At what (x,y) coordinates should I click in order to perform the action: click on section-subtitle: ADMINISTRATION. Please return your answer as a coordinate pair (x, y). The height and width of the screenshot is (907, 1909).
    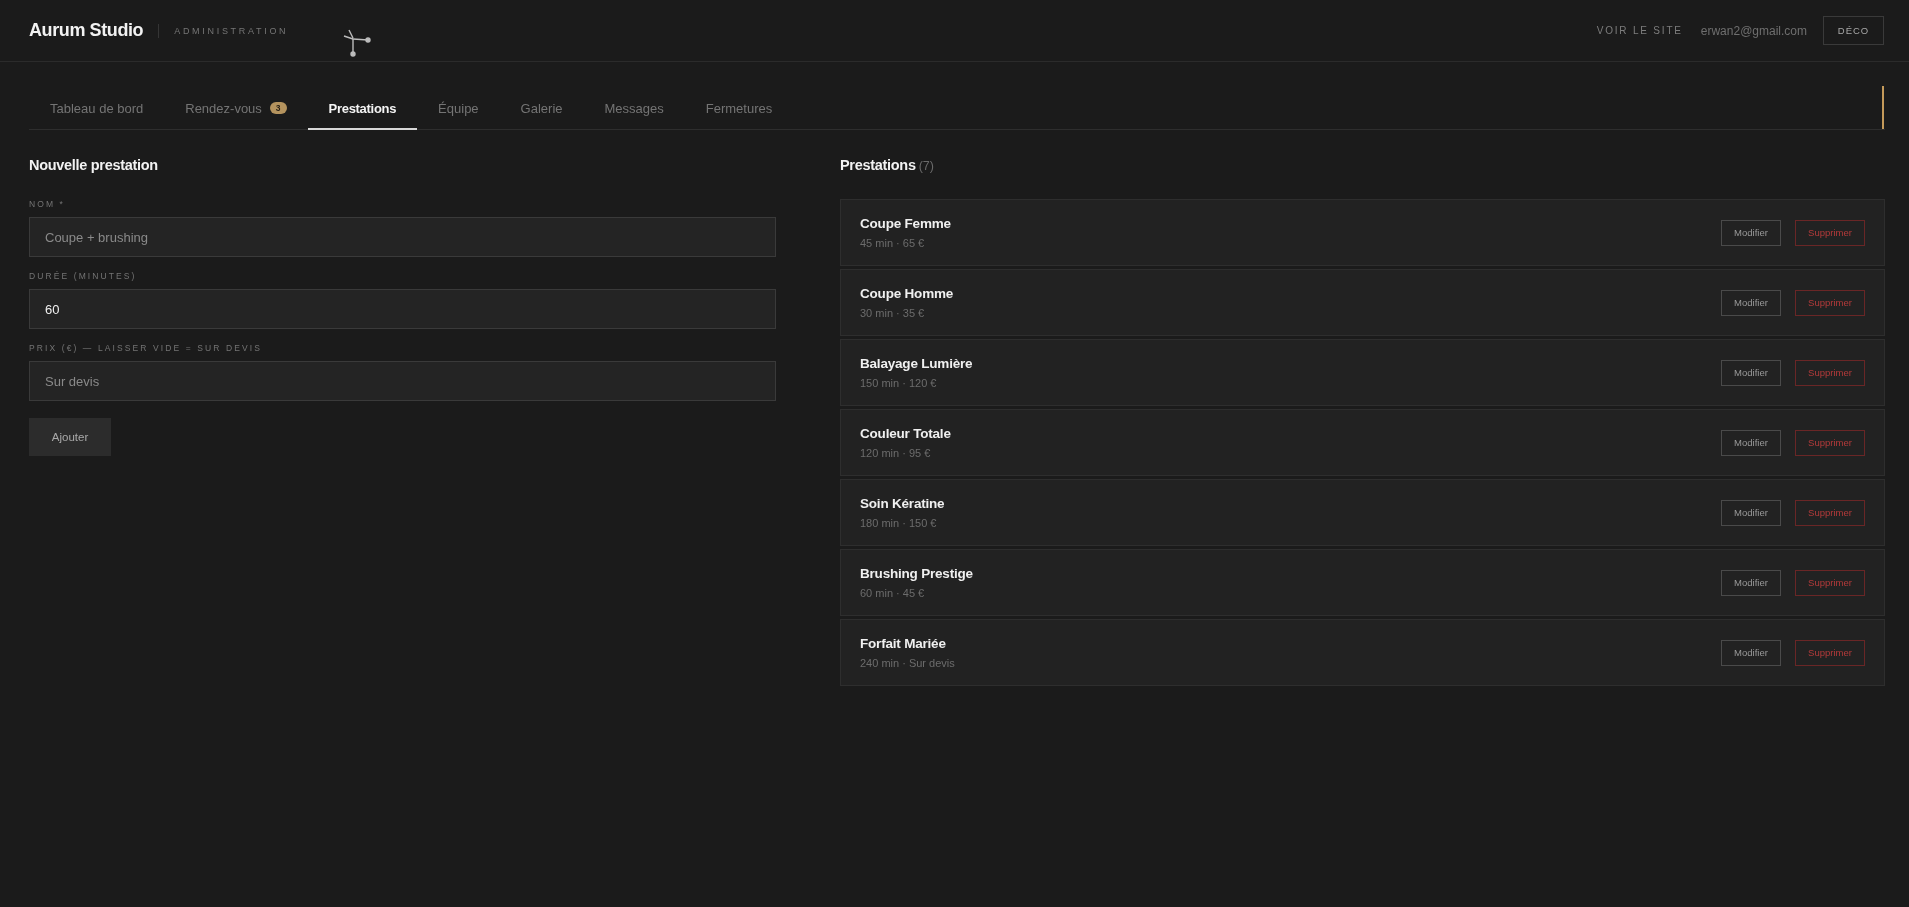
    Looking at the image, I should click on (231, 30).